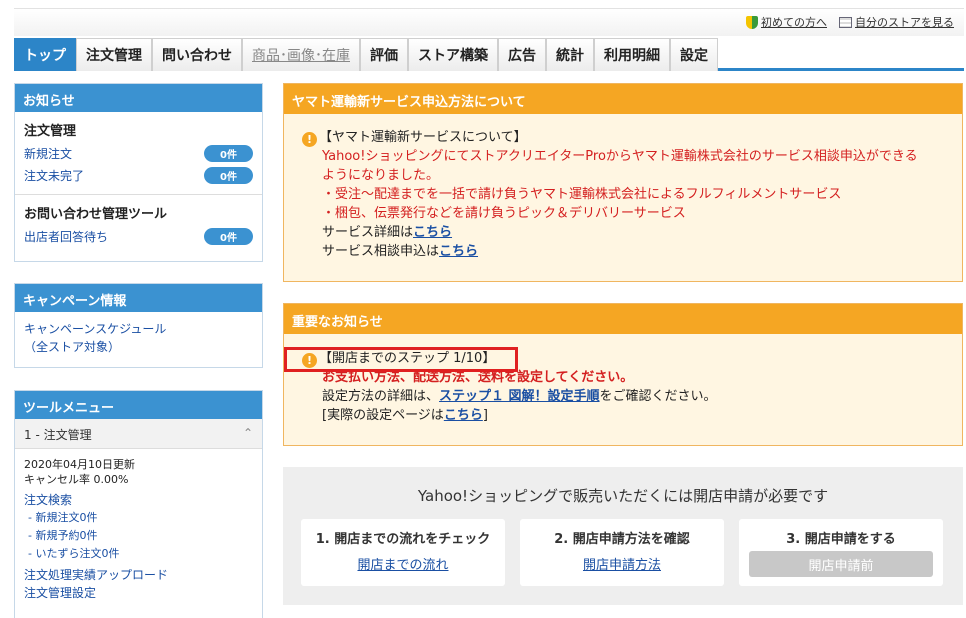 Image resolution: width=966 pixels, height=618 pixels. Describe the element at coordinates (752, 22) in the screenshot. I see `shield-icon` at that location.